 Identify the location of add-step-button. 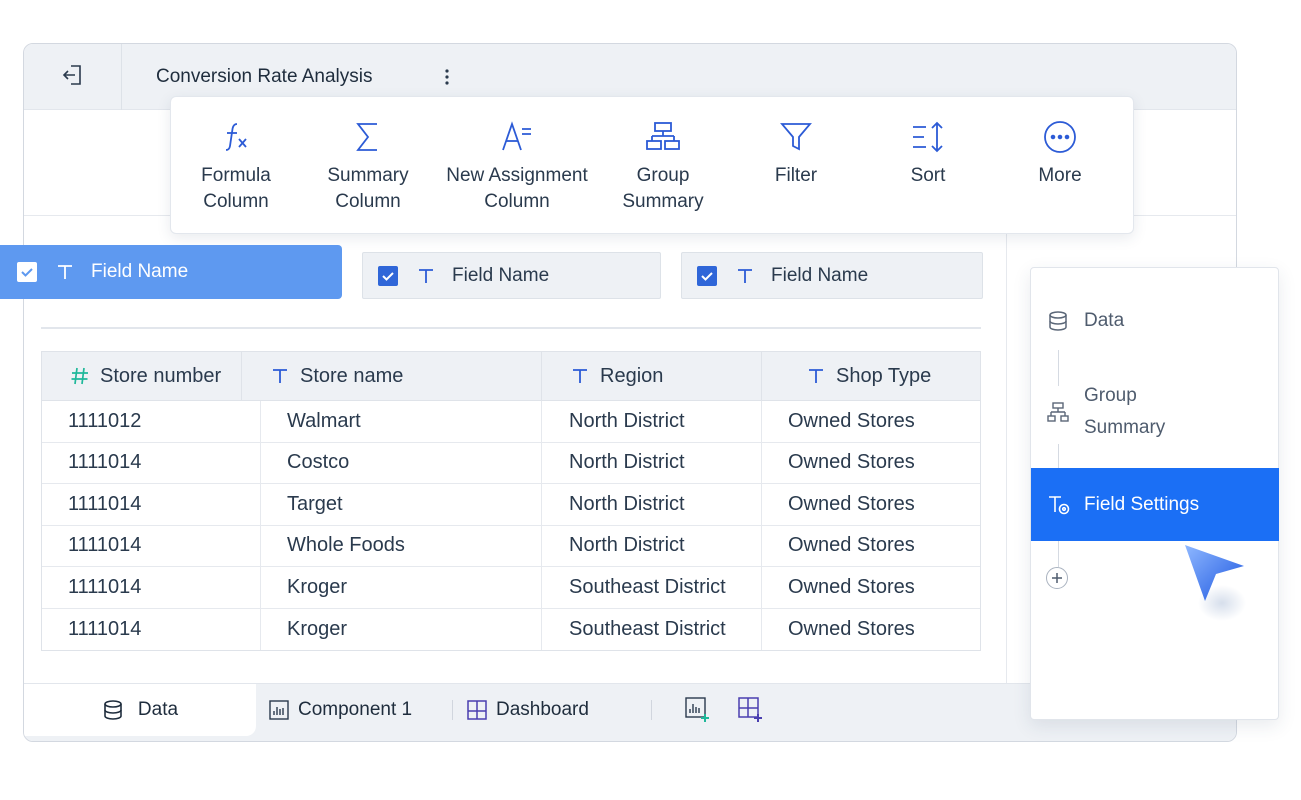
(1057, 578).